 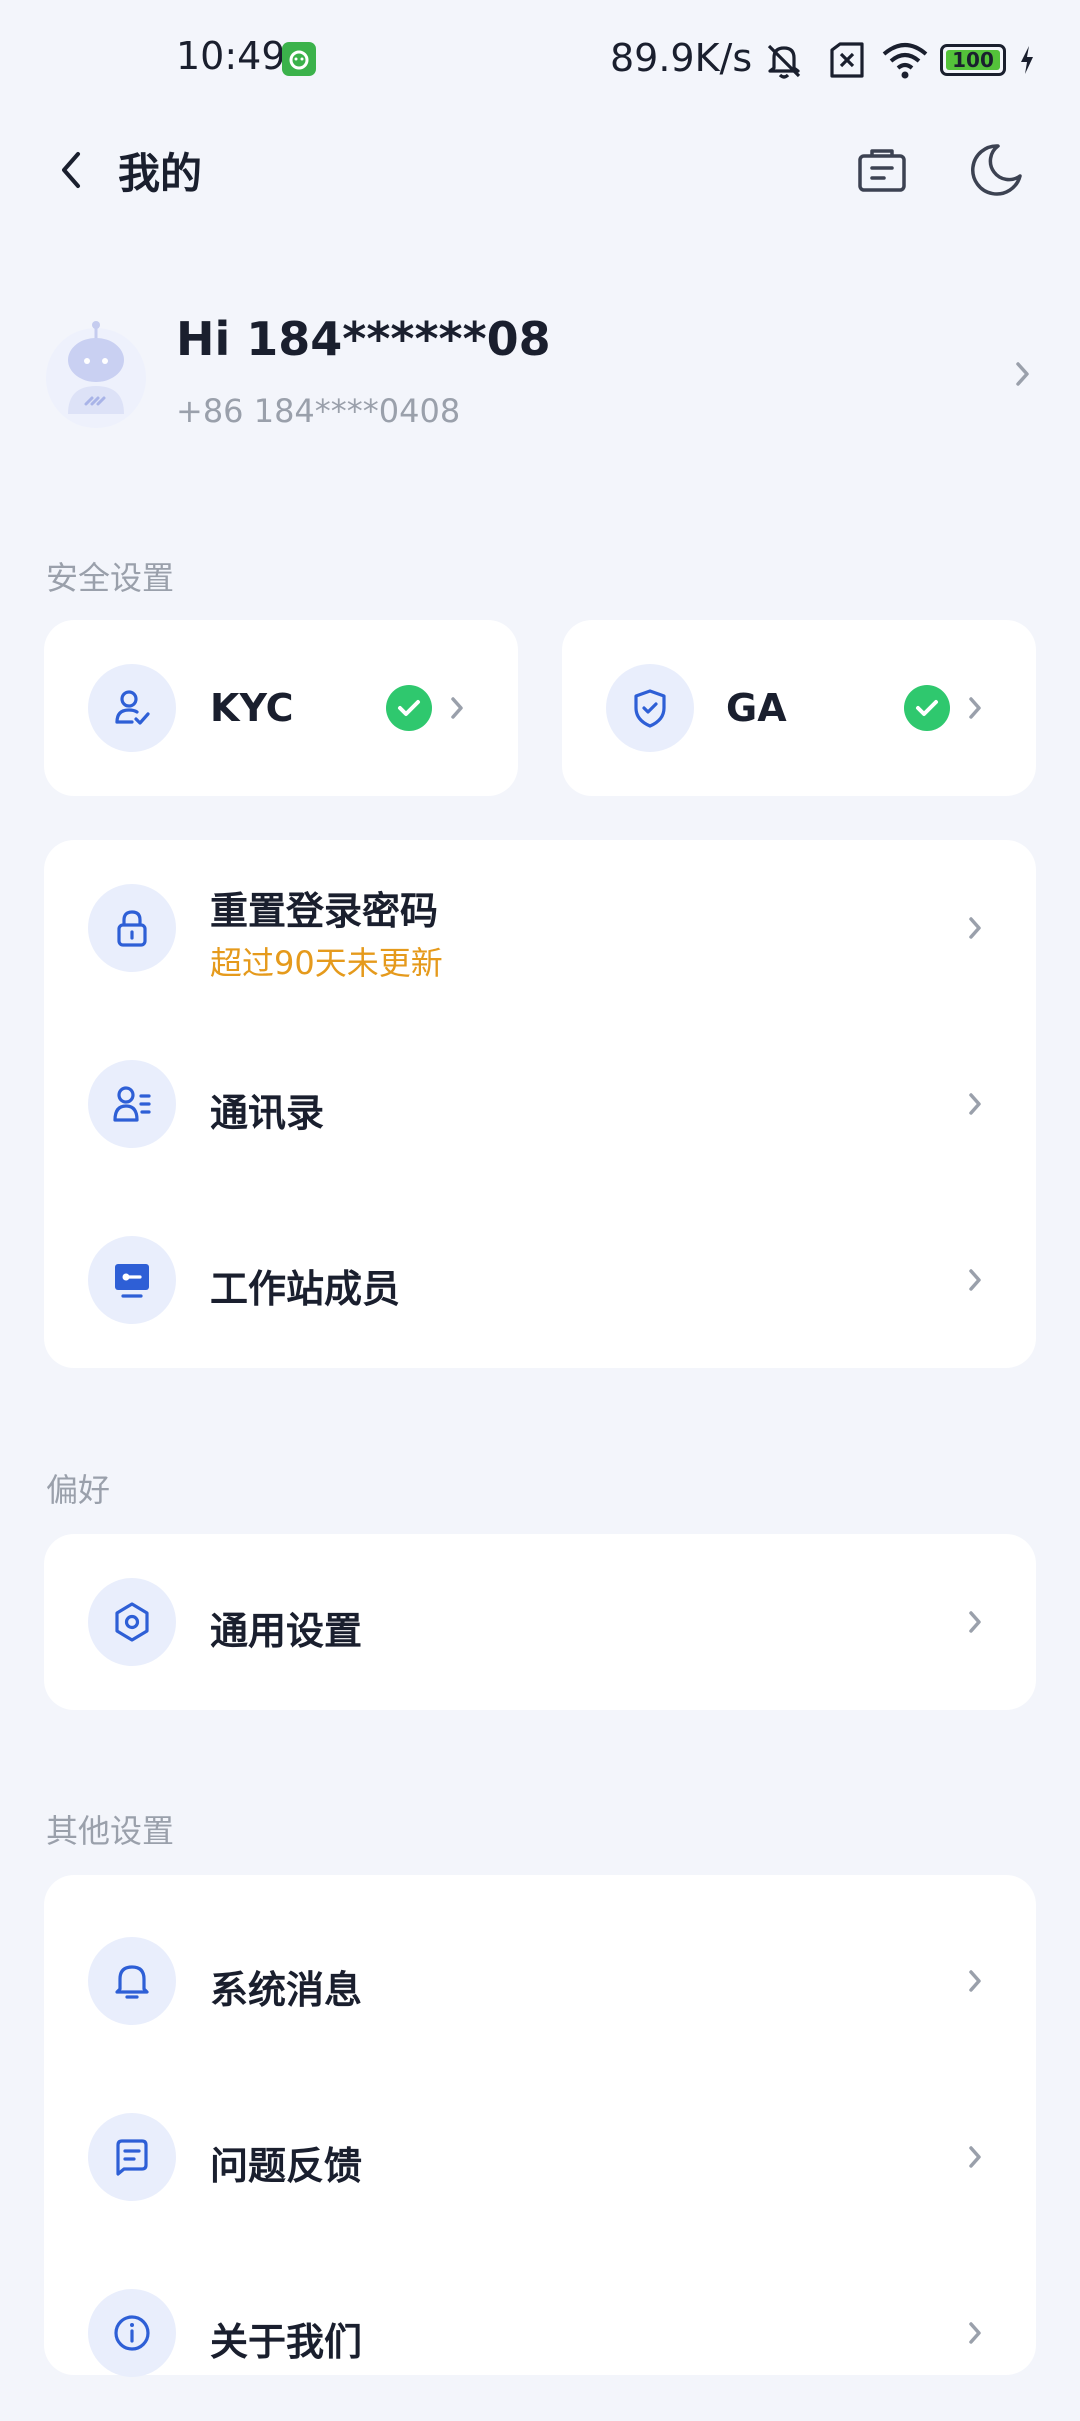 What do you see at coordinates (231, 56) in the screenshot?
I see `status-time: 10:49` at bounding box center [231, 56].